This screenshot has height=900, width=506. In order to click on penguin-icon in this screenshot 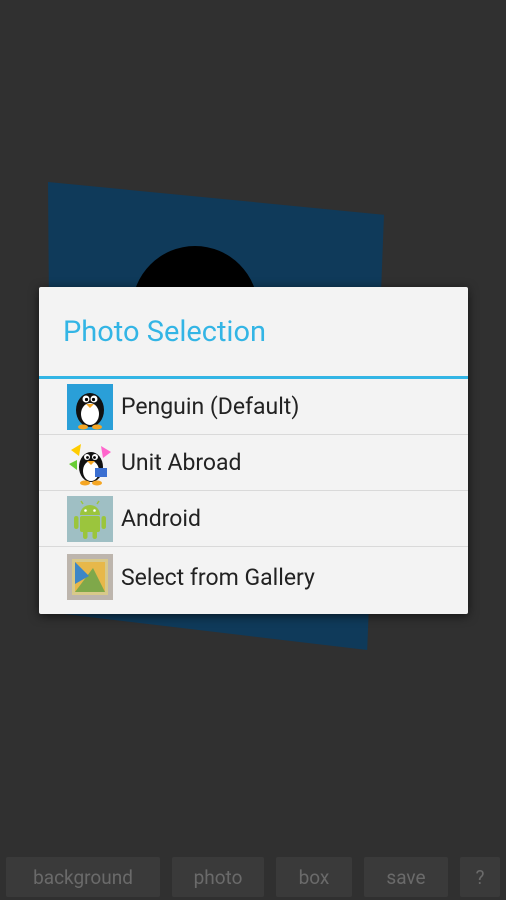, I will do `click(90, 406)`.